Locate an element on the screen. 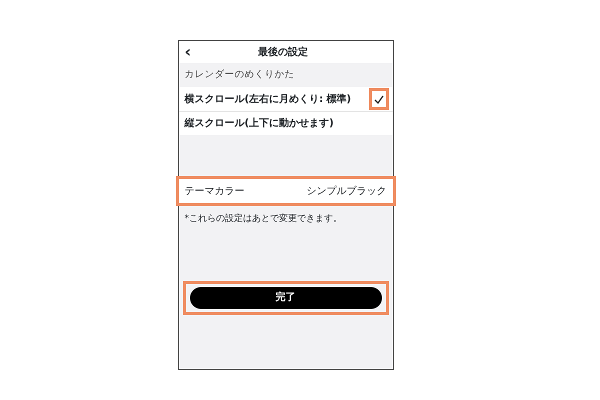 The height and width of the screenshot is (400, 600). note-text: *これらの設定はあとで変更できます。 is located at coordinates (263, 219).